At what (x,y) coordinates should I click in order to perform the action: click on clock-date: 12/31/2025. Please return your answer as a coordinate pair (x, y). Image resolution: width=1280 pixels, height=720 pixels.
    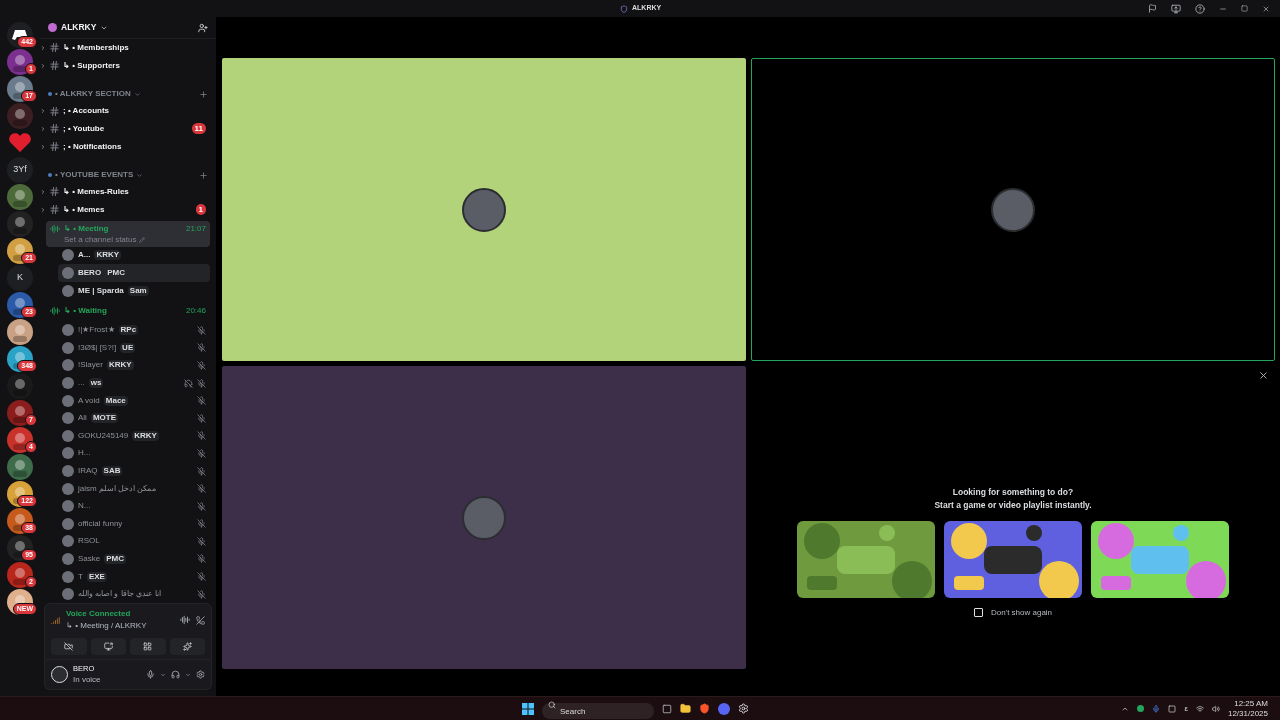
    Looking at the image, I should click on (1247, 713).